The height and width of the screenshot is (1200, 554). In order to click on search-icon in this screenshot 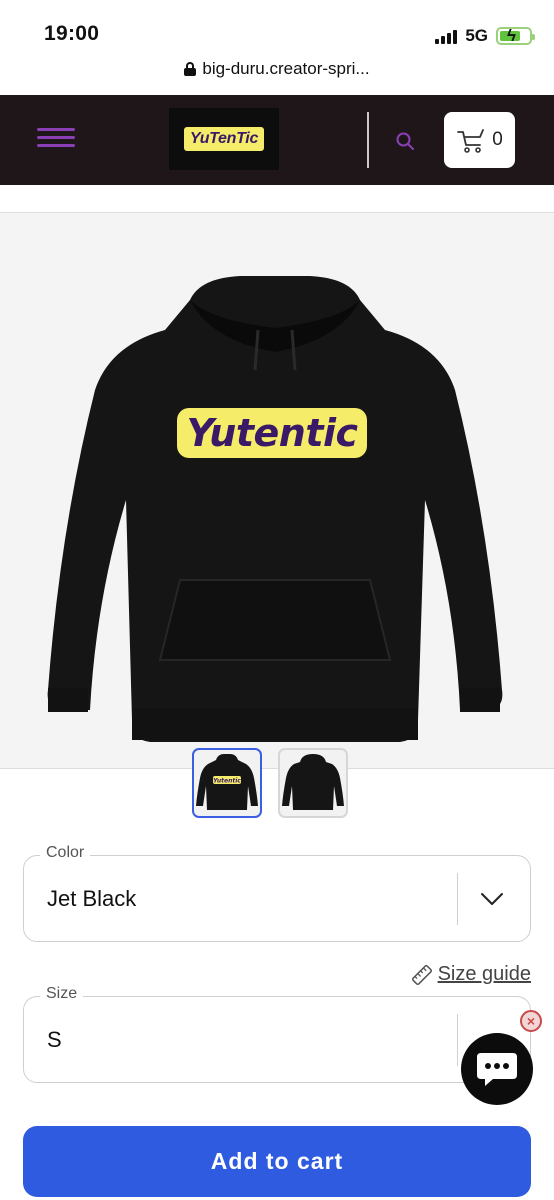, I will do `click(405, 141)`.